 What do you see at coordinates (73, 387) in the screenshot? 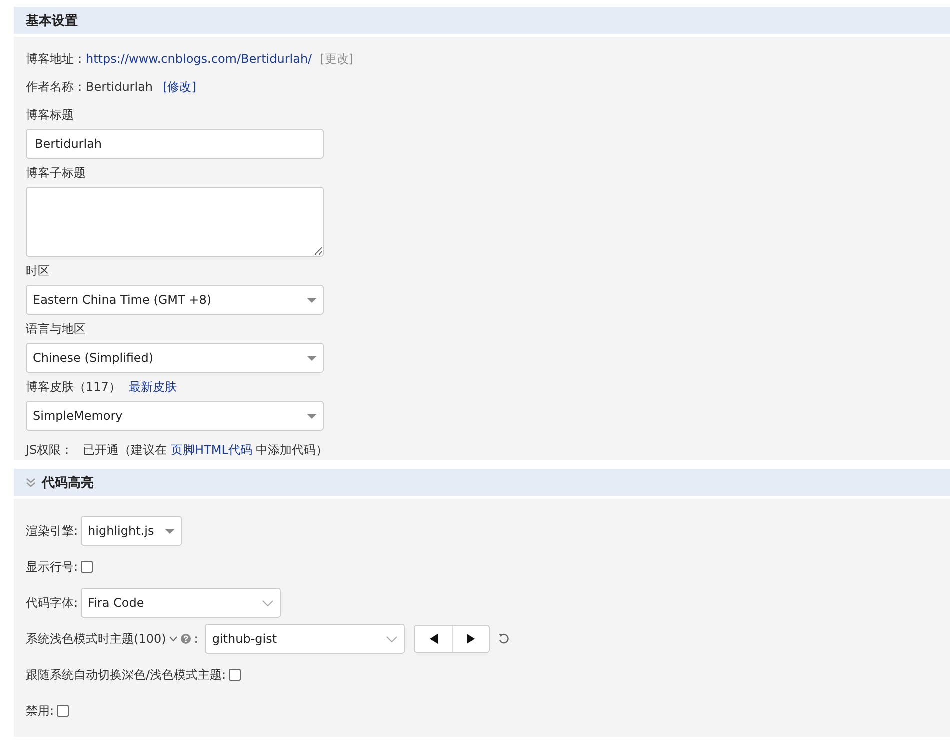
I see `field-label: 博客皮肤（117）` at bounding box center [73, 387].